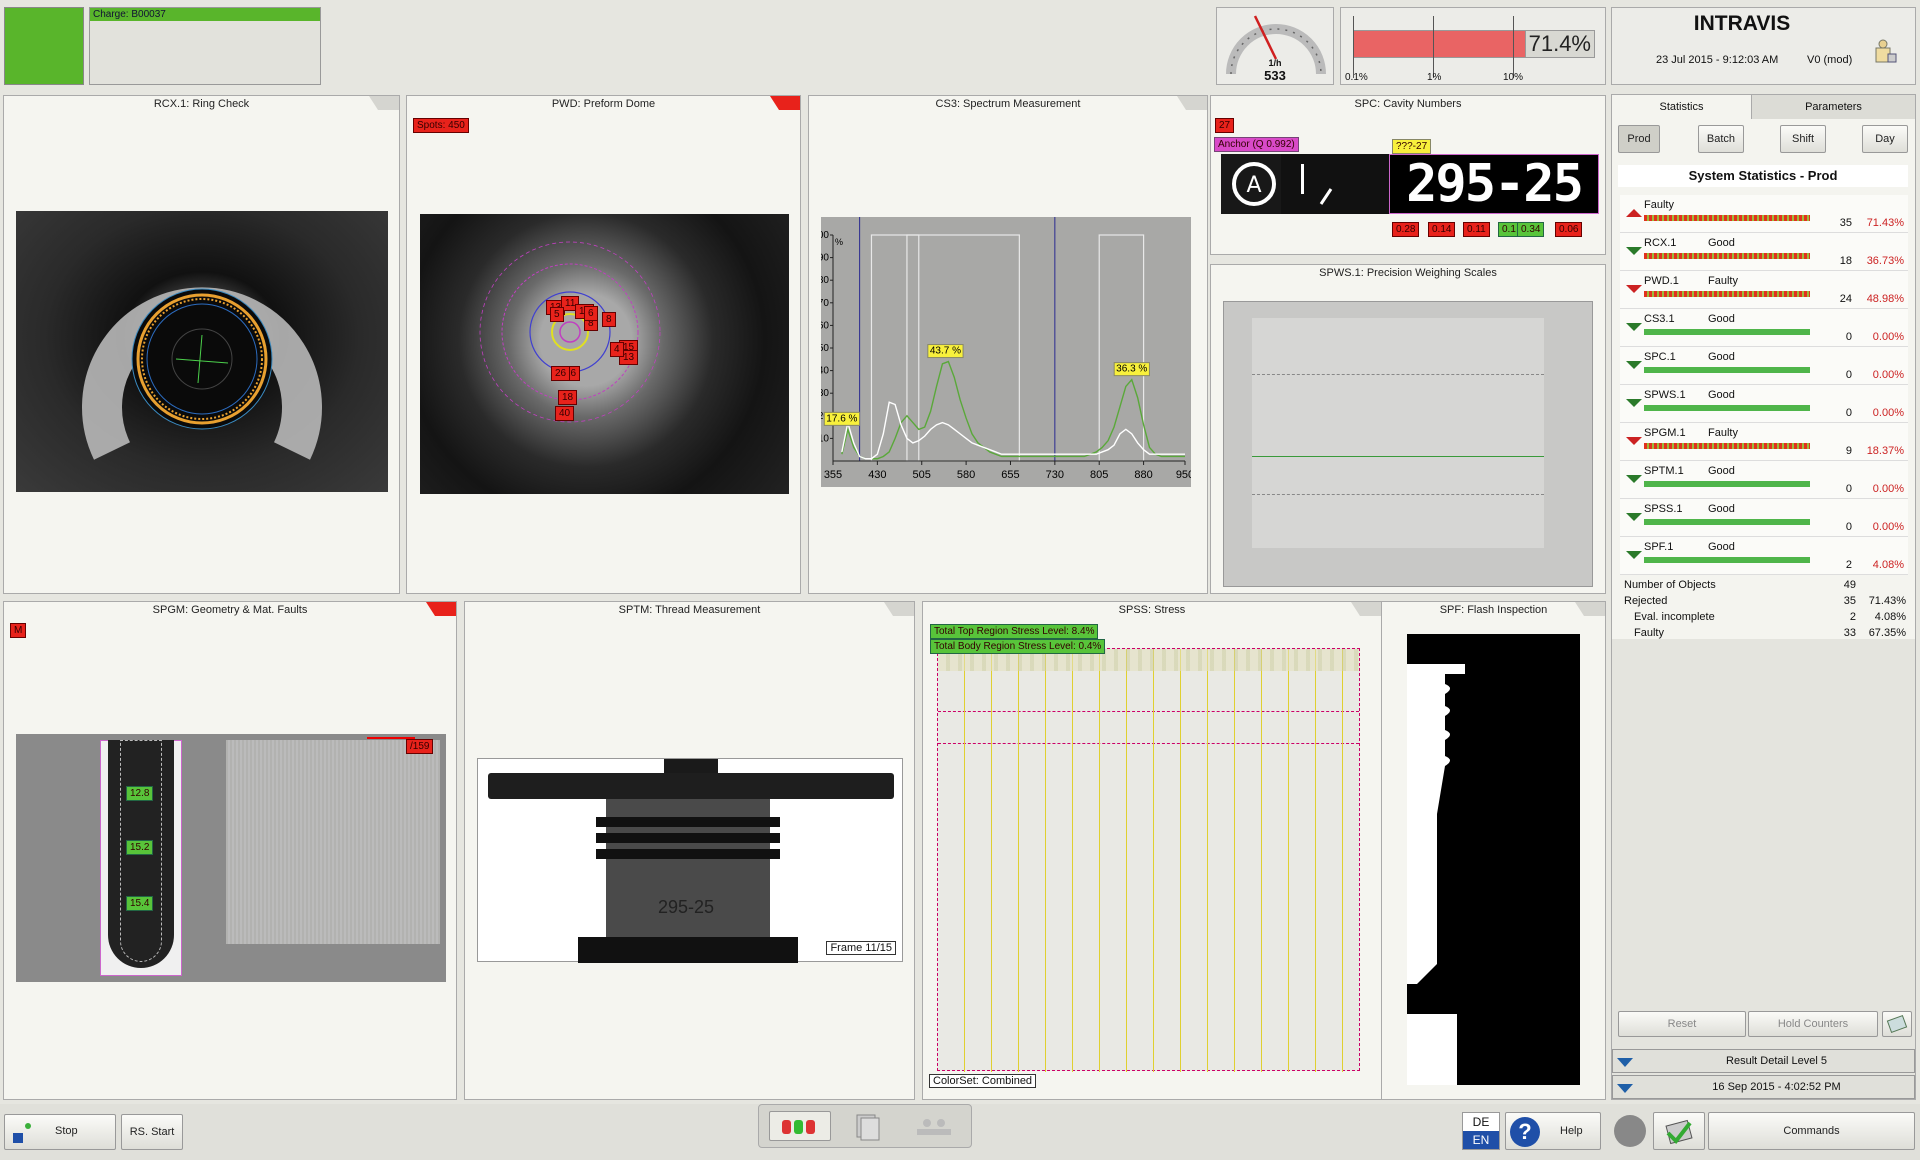  Describe the element at coordinates (617, 349) in the screenshot. I see `defect-marker: 4` at that location.